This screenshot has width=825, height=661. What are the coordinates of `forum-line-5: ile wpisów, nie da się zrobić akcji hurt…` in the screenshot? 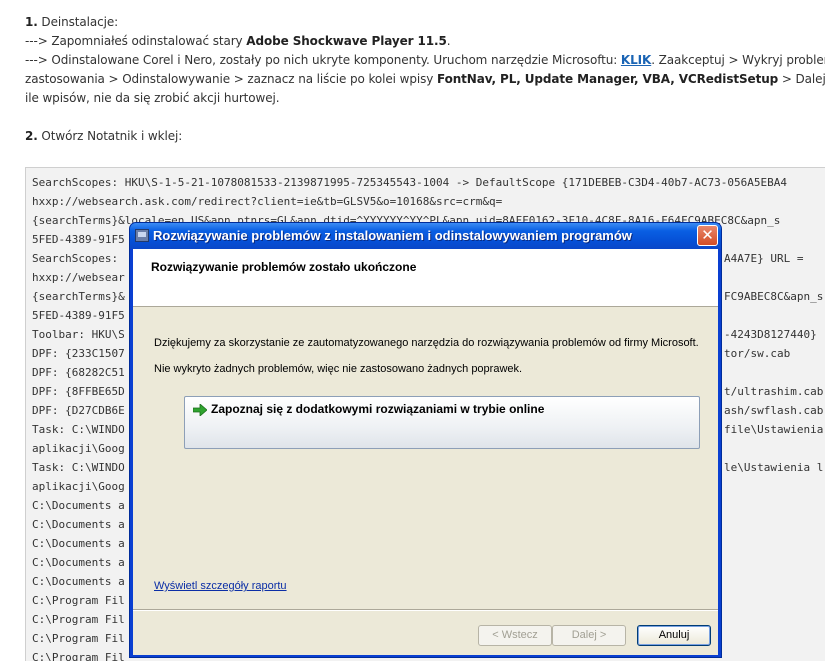 It's located at (152, 98).